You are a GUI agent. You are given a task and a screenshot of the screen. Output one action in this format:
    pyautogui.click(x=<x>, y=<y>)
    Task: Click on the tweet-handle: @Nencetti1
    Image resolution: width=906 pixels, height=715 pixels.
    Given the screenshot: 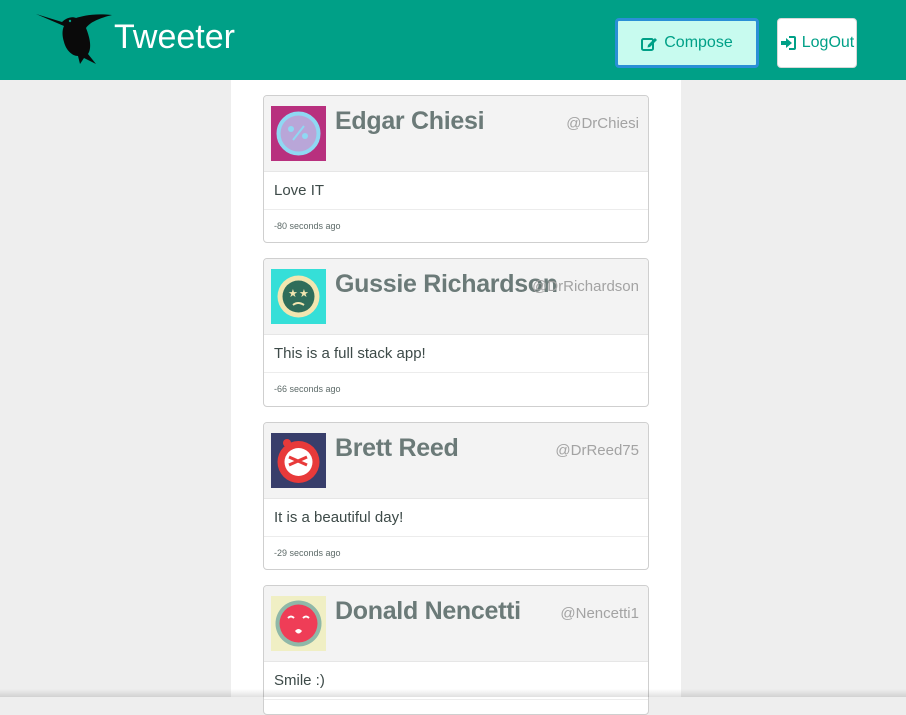 What is the action you would take?
    pyautogui.click(x=599, y=613)
    